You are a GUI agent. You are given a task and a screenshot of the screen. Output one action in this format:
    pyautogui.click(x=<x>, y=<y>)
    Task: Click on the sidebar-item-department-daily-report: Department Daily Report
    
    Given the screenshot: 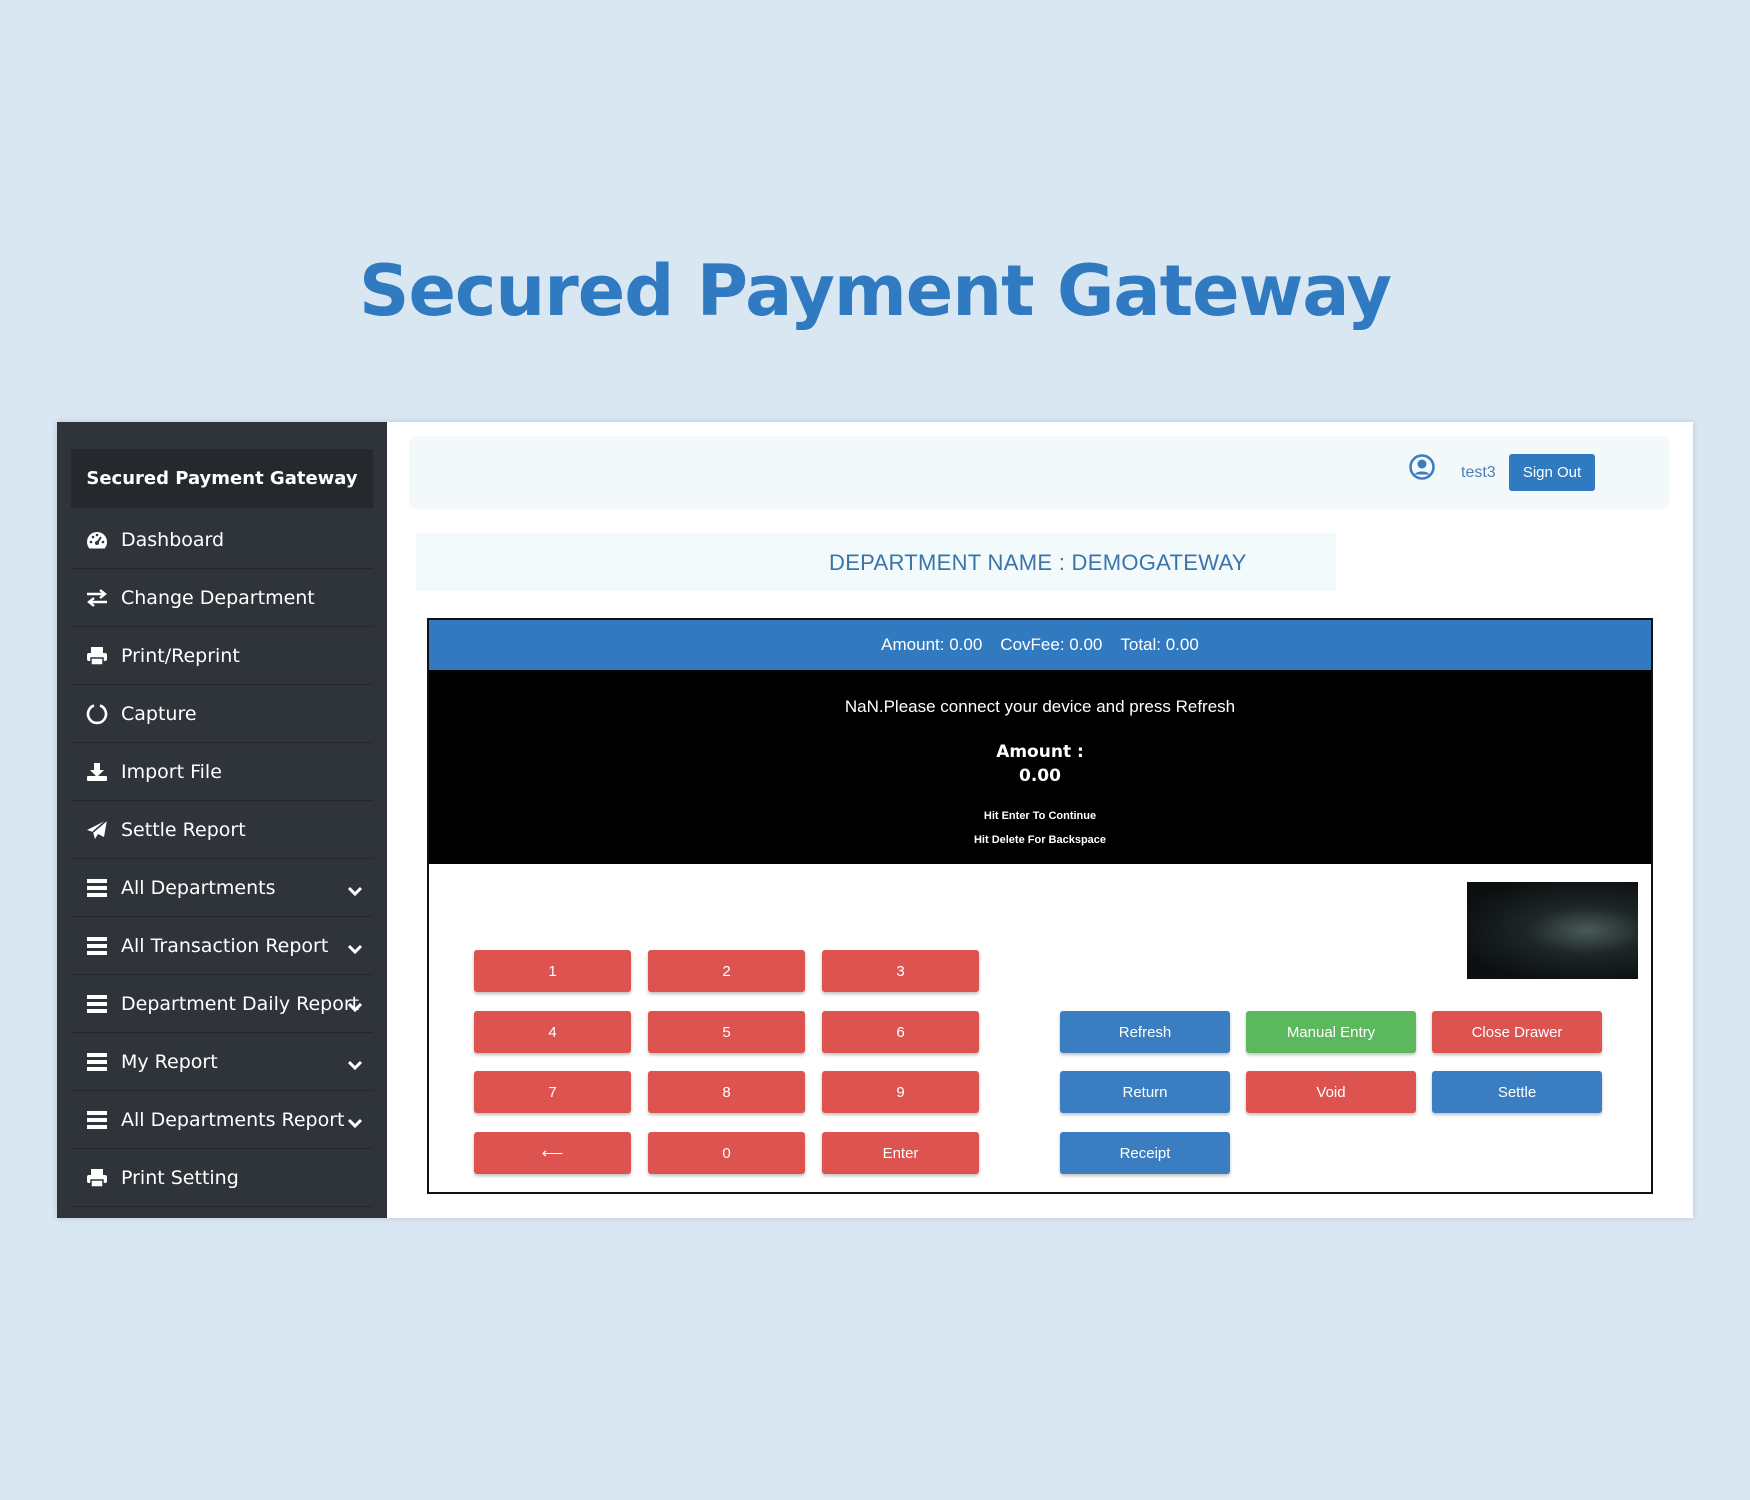 What is the action you would take?
    pyautogui.click(x=222, y=1004)
    